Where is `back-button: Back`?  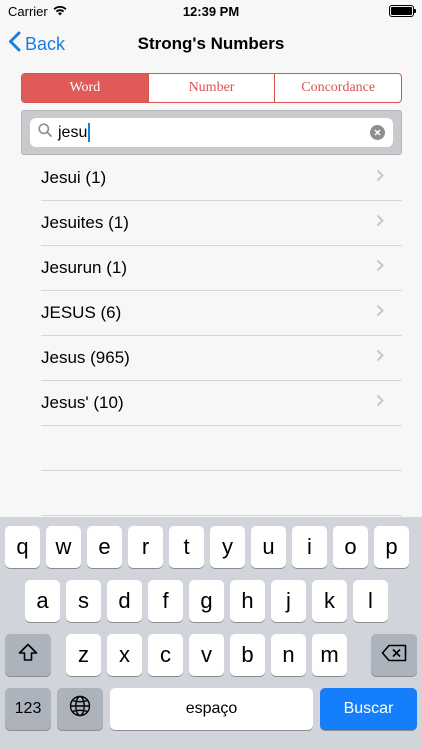 back-button: Back is located at coordinates (36, 44).